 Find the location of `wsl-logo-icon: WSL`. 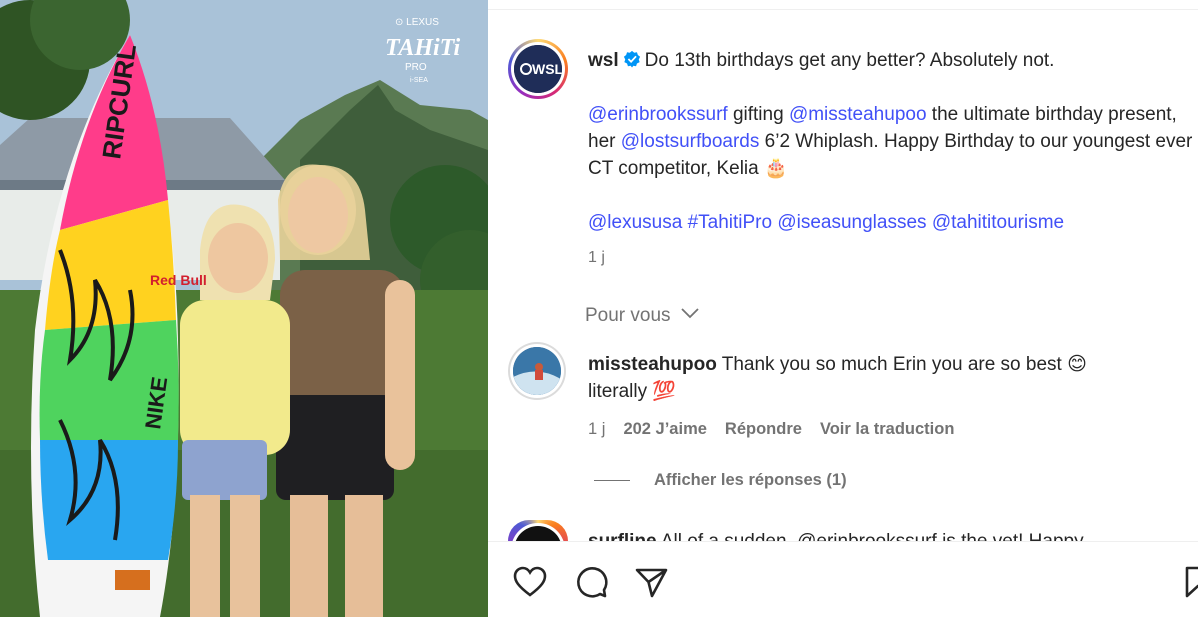

wsl-logo-icon: WSL is located at coordinates (538, 69).